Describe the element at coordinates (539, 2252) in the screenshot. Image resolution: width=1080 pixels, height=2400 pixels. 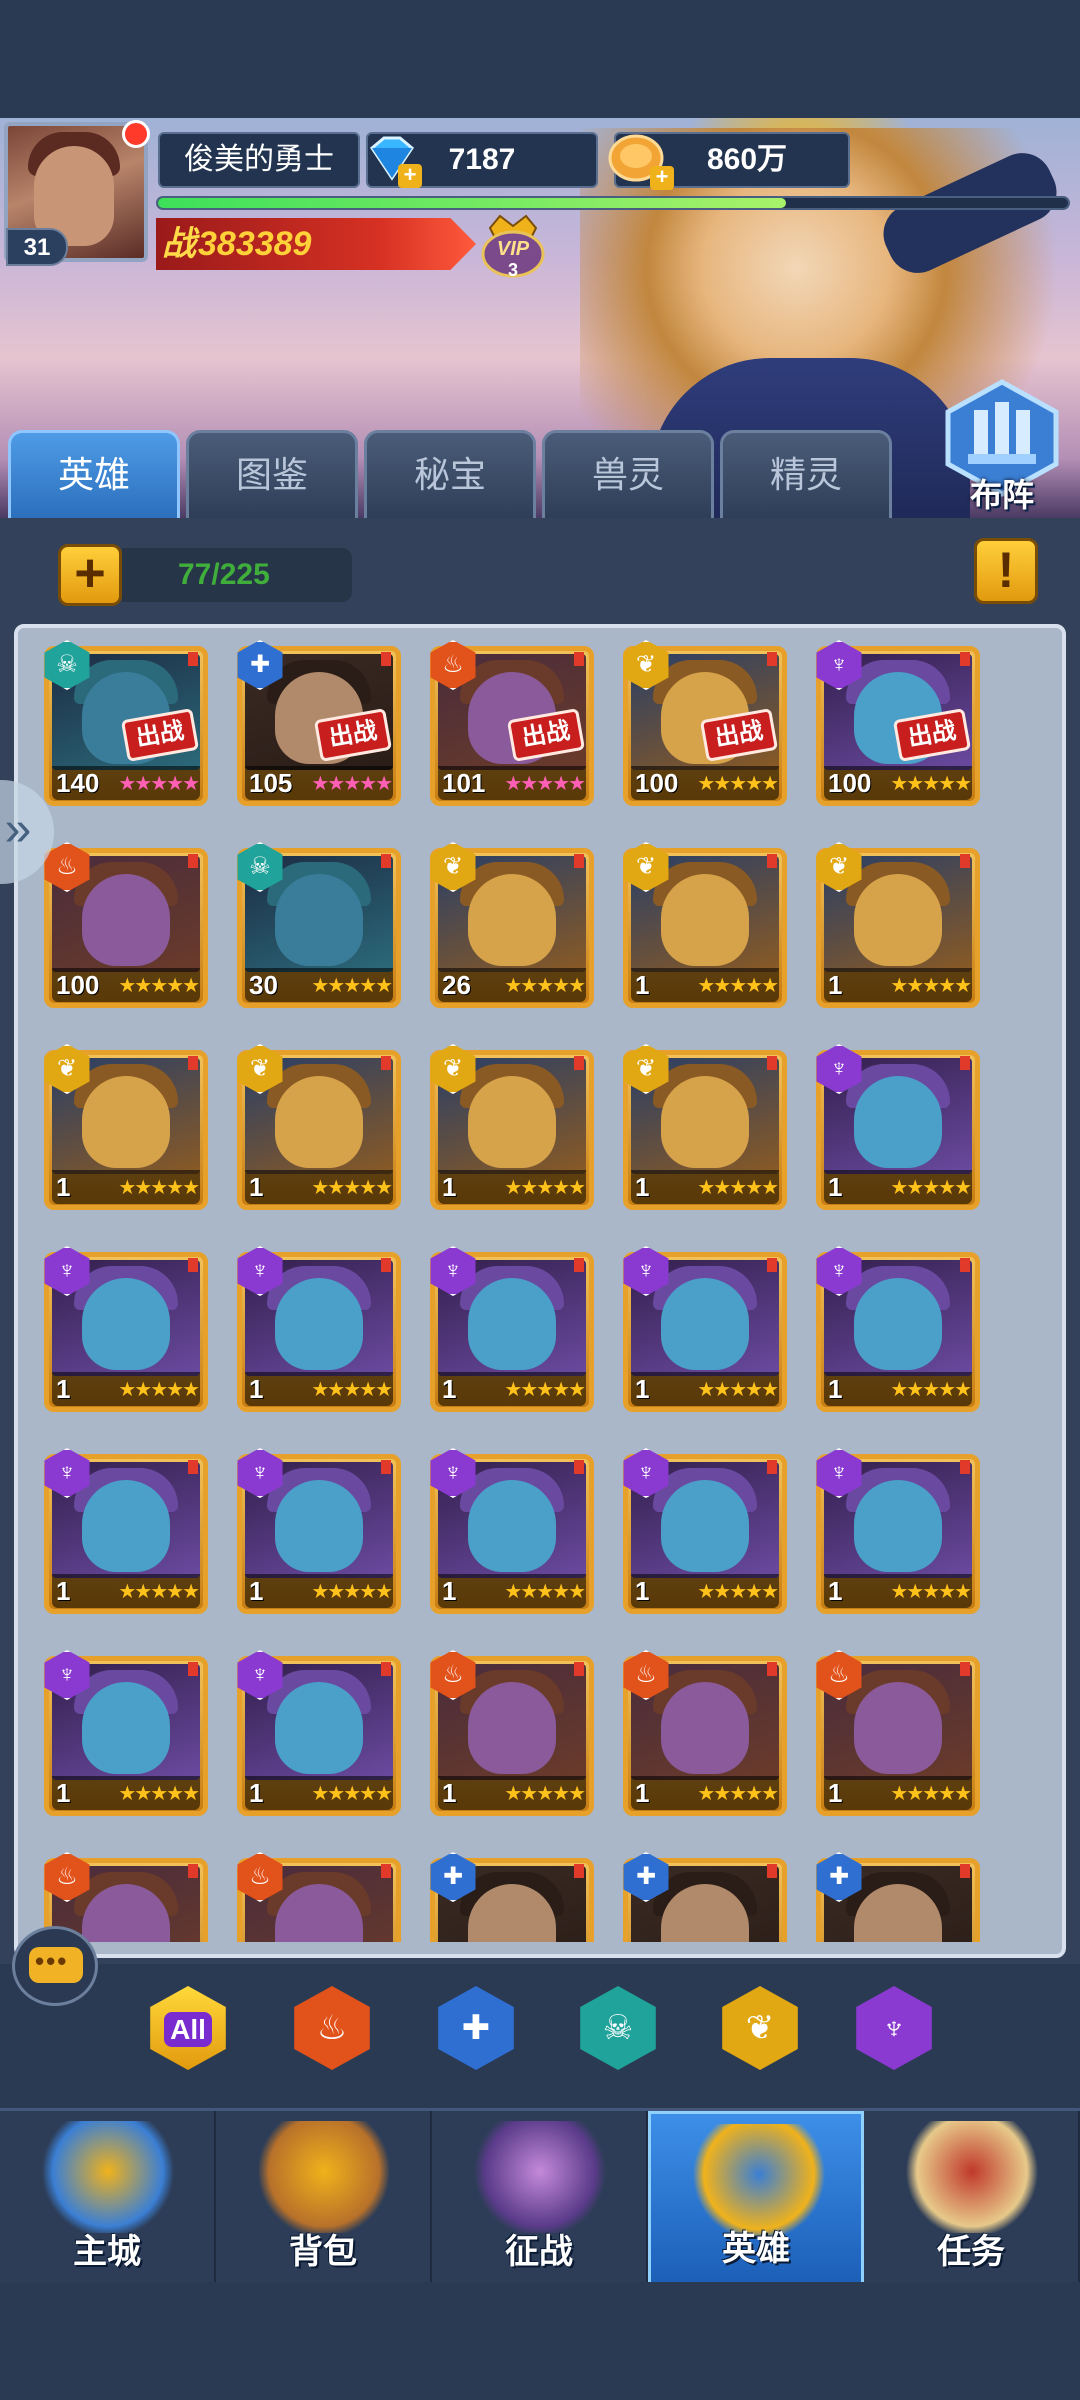
I see `nav-label: 征战` at that location.